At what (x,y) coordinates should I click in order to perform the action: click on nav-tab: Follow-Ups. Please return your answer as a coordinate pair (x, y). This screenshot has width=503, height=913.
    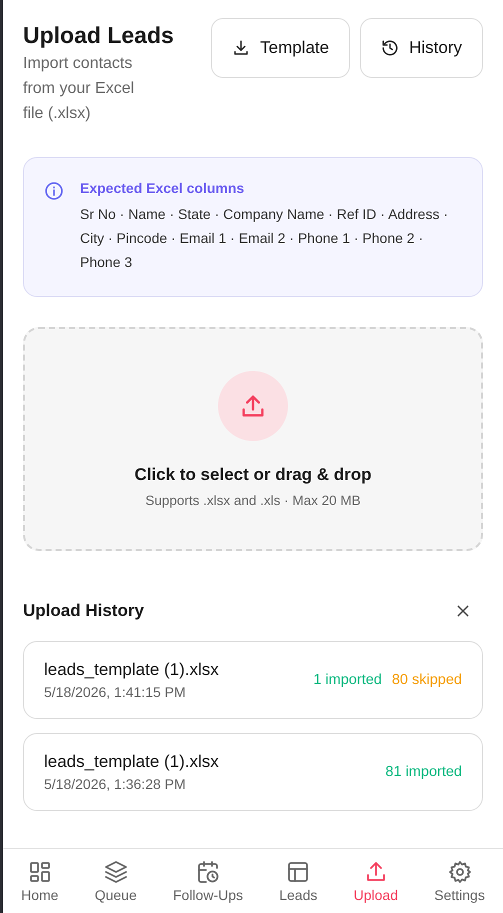
    Looking at the image, I should click on (207, 881).